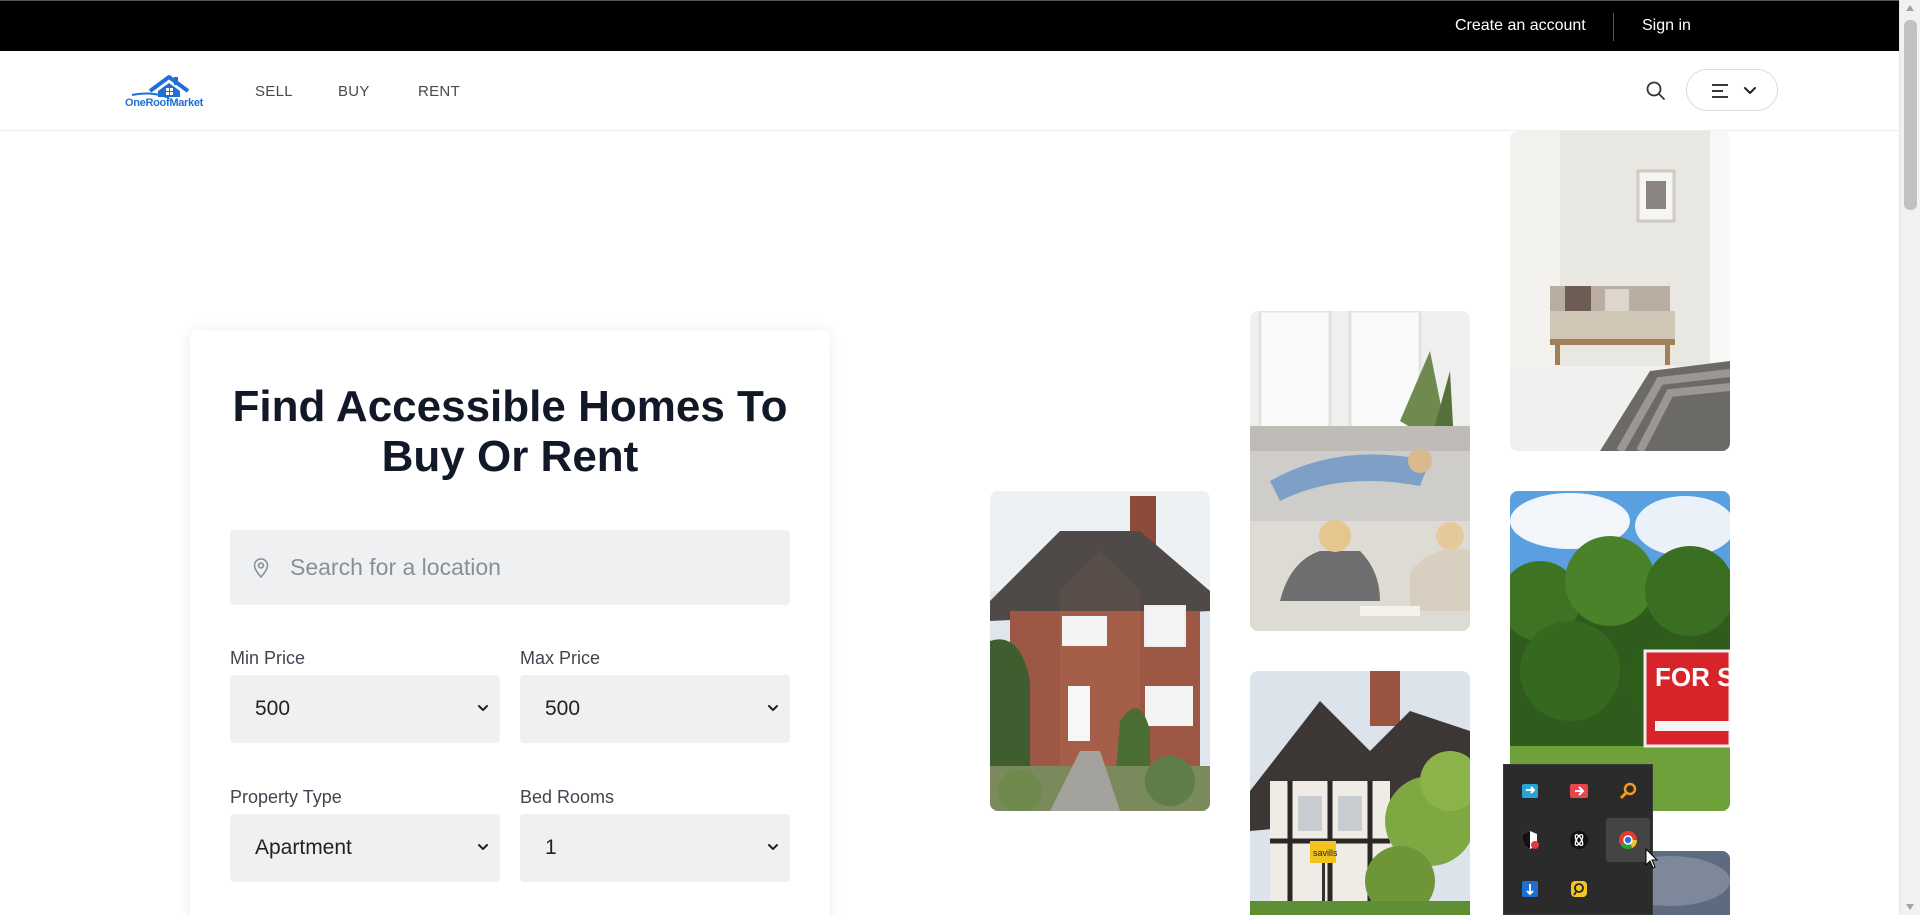 The image size is (1920, 915). I want to click on scroll-down-arrow-icon, so click(1910, 907).